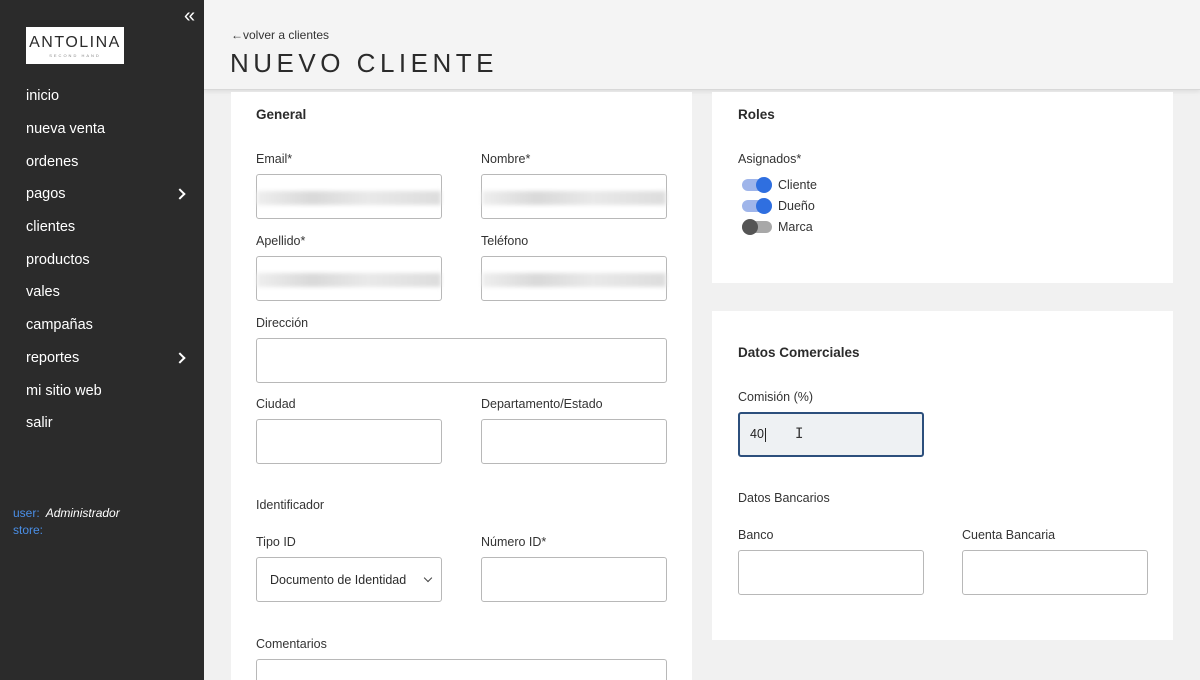 The width and height of the screenshot is (1200, 680). I want to click on sidebar-item-nueva-venta: nueva venta, so click(102, 129).